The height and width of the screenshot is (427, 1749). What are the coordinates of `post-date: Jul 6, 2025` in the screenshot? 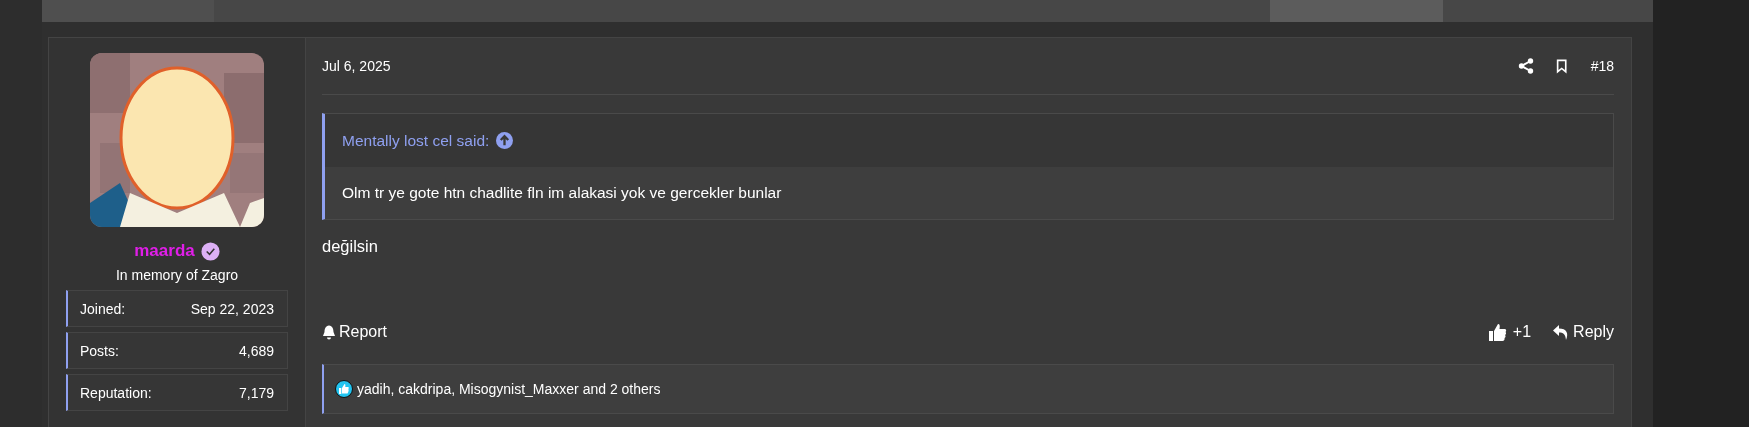 It's located at (356, 66).